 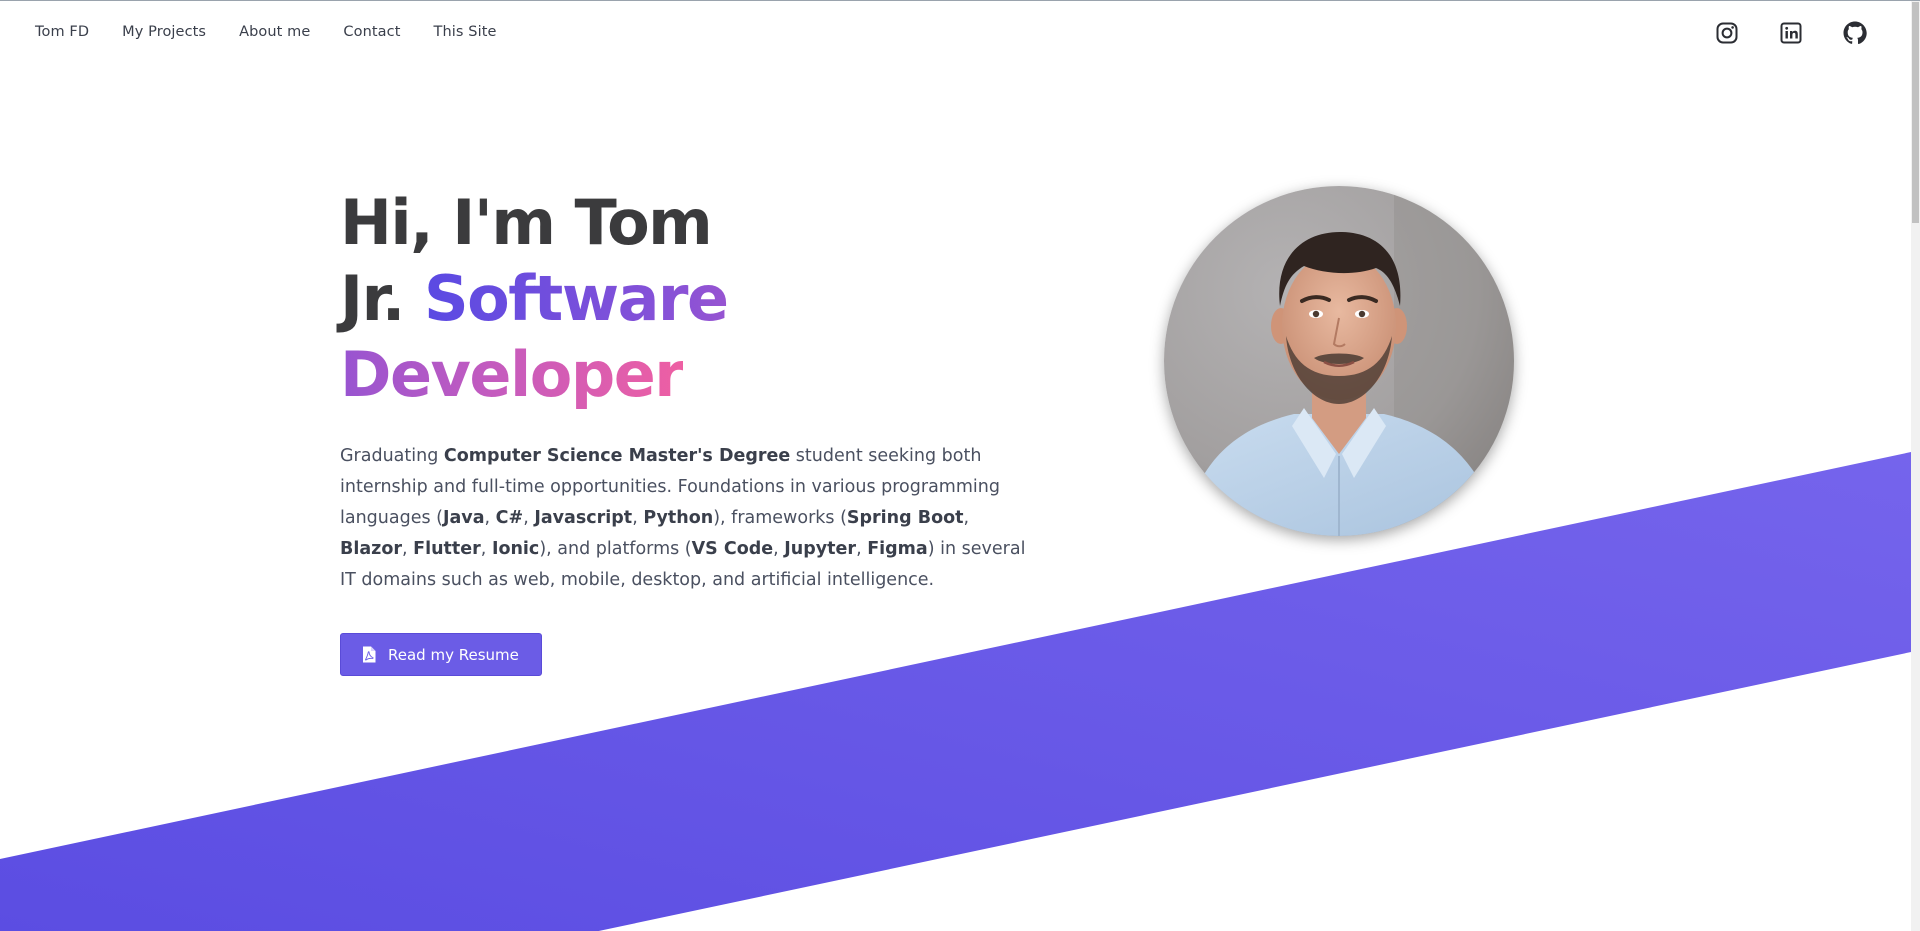 I want to click on intro-keyword: Figma, so click(x=897, y=549).